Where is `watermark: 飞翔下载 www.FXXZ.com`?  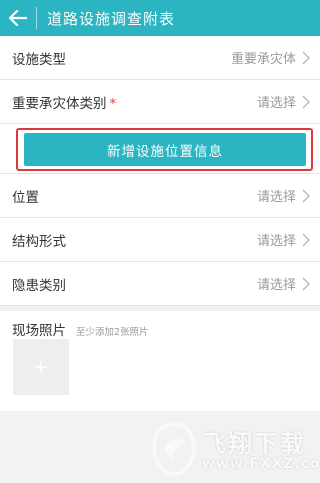
watermark: 飞翔下载 www.FXXZ.com is located at coordinates (235, 449).